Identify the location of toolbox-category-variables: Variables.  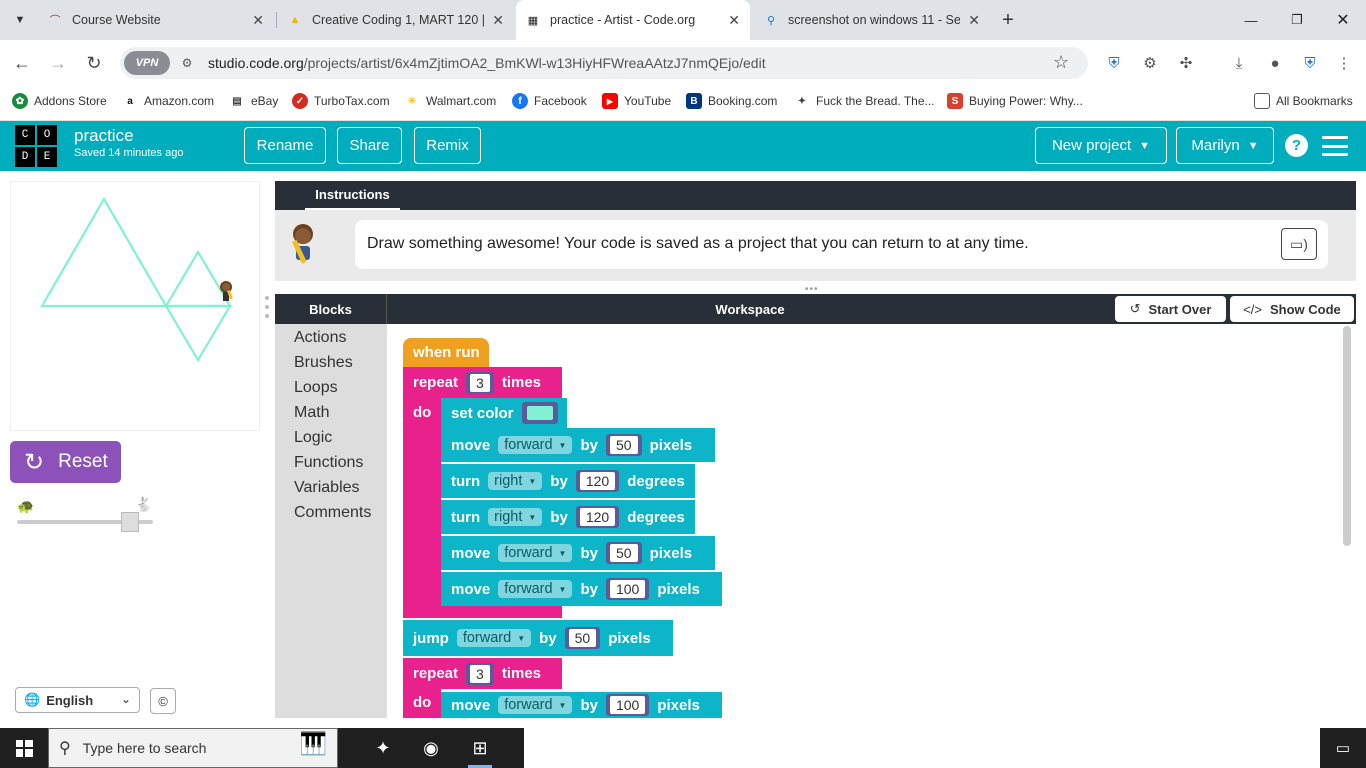
(327, 488).